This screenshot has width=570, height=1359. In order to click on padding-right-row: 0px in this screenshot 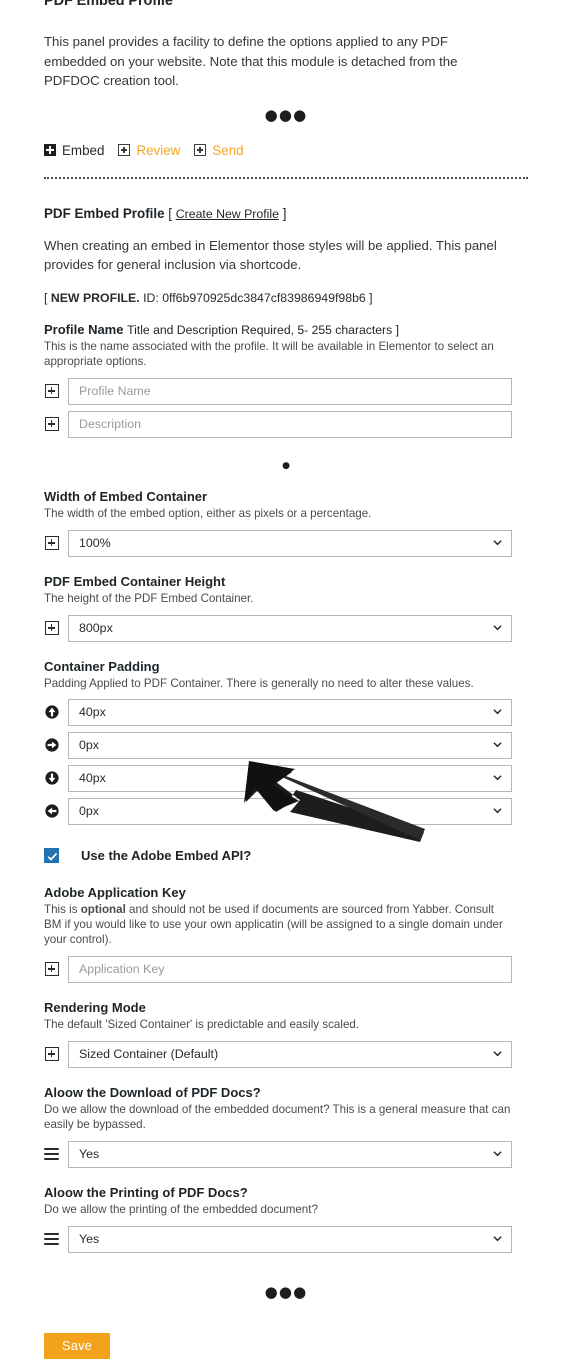, I will do `click(286, 745)`.